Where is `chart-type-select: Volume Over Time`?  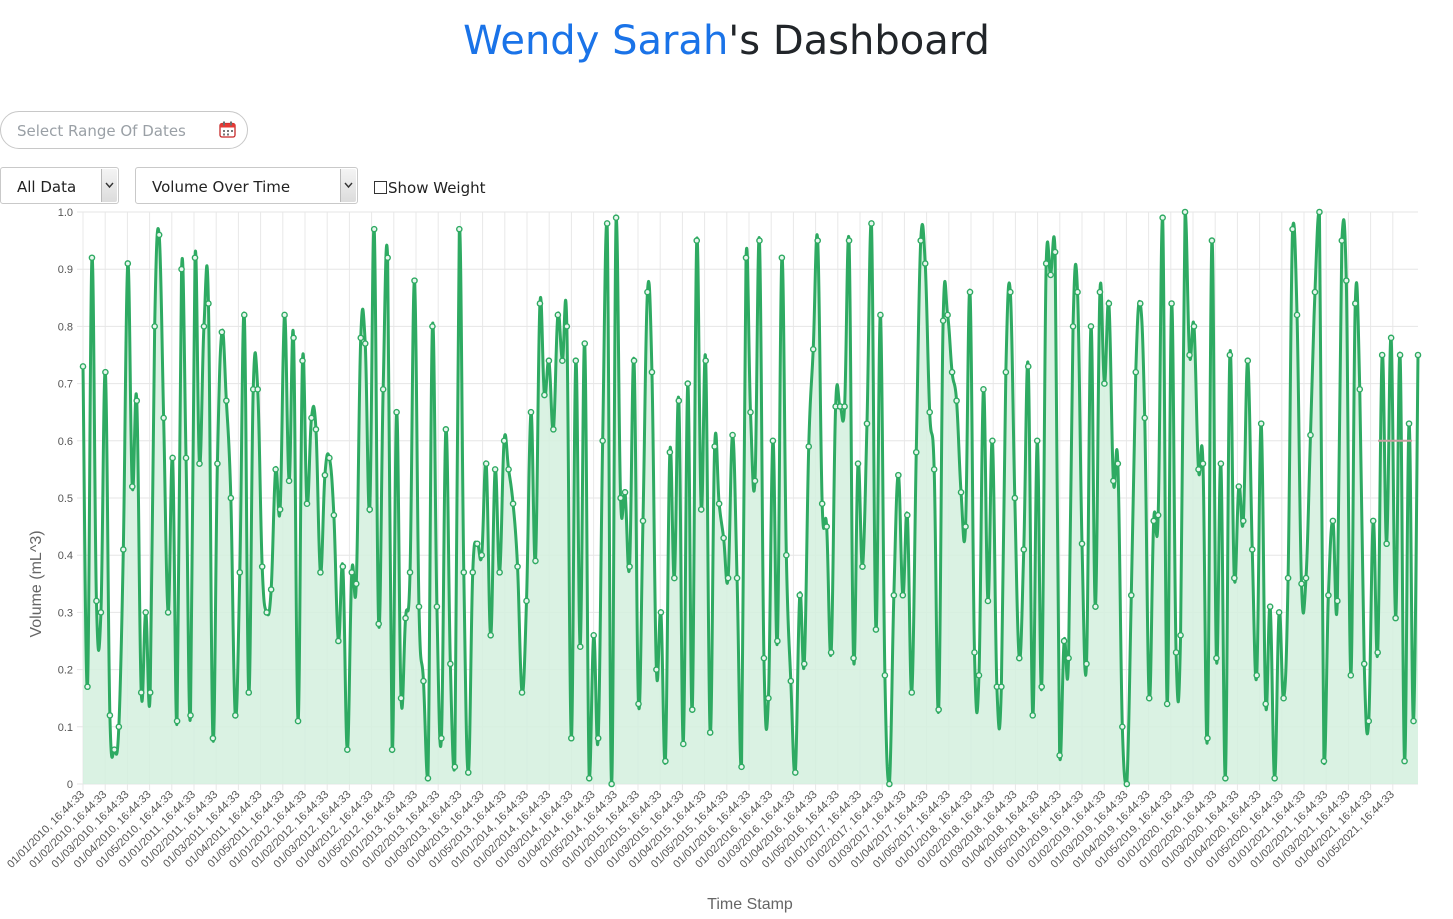 chart-type-select: Volume Over Time is located at coordinates (246, 185).